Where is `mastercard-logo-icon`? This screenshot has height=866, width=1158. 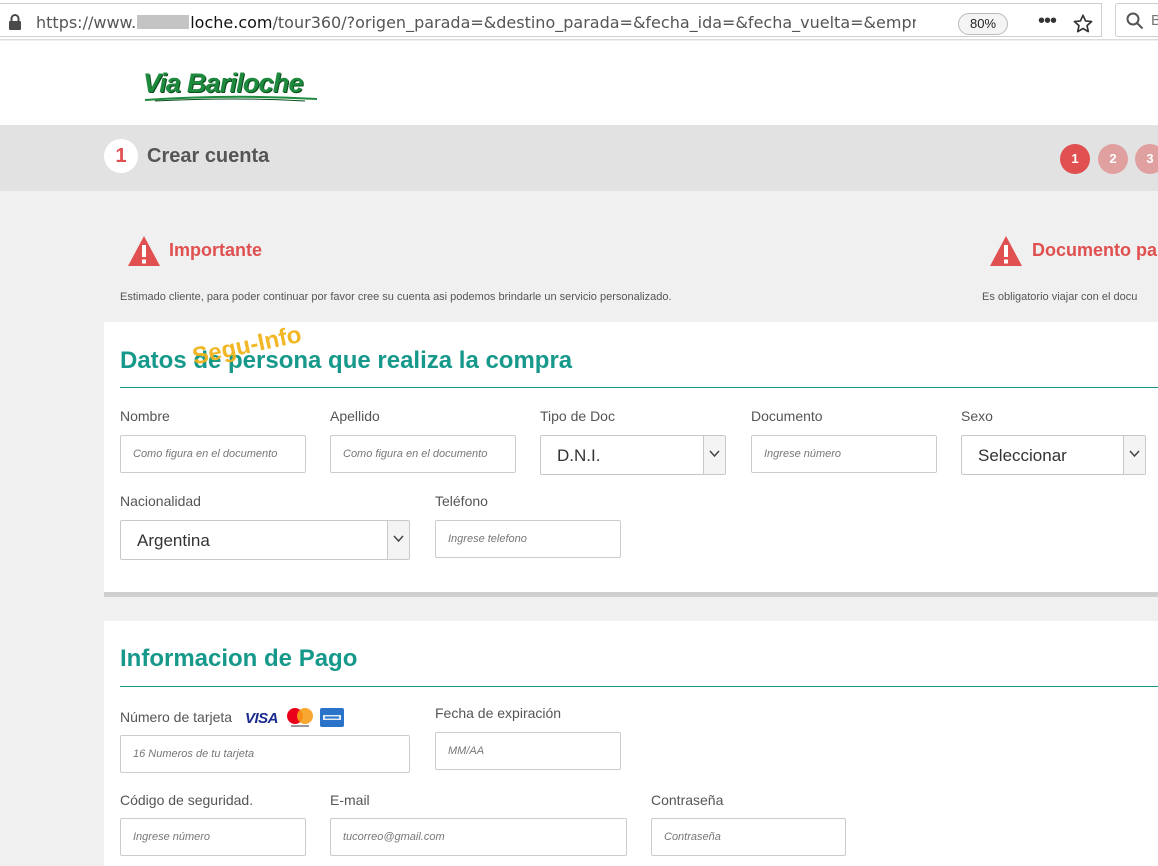 mastercard-logo-icon is located at coordinates (300, 717).